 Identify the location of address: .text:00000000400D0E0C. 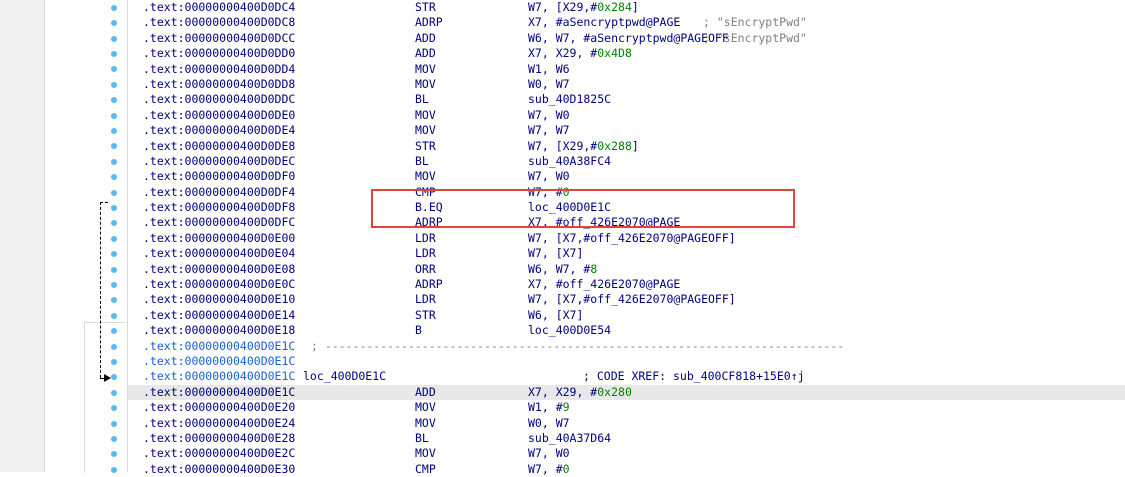
(219, 284).